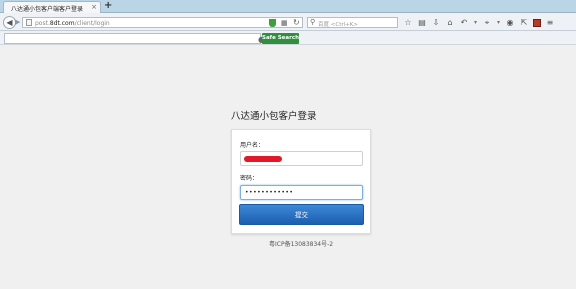  I want to click on home-icon: ⌂, so click(450, 22).